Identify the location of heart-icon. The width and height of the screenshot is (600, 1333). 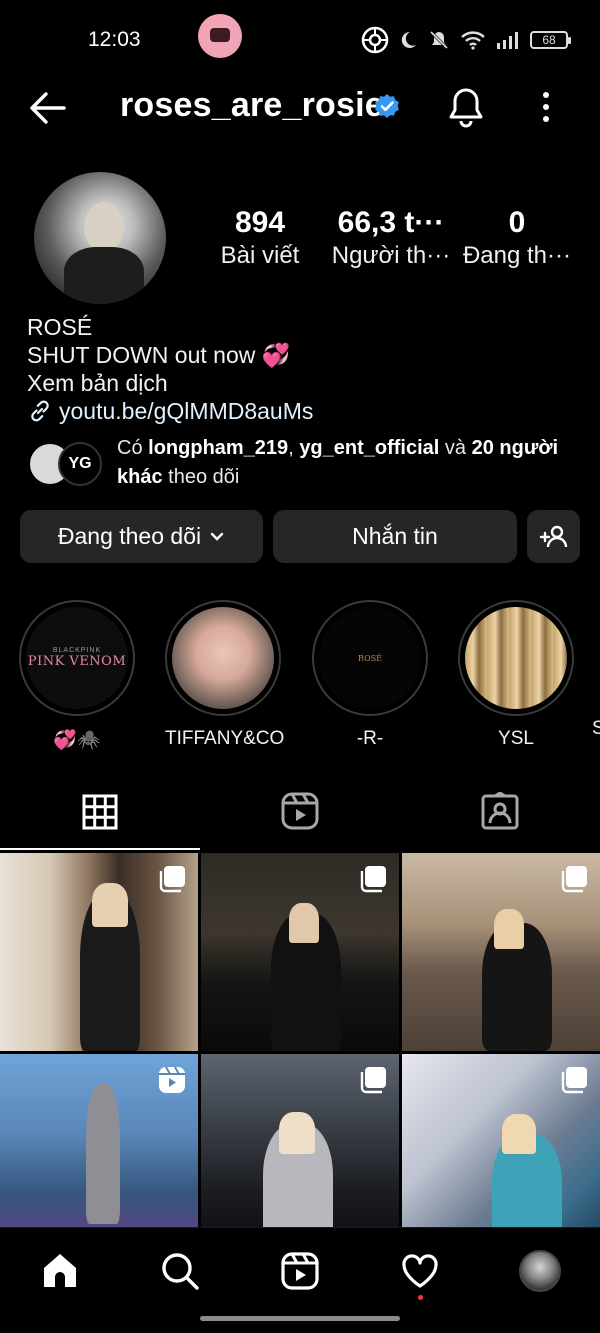
(420, 1271).